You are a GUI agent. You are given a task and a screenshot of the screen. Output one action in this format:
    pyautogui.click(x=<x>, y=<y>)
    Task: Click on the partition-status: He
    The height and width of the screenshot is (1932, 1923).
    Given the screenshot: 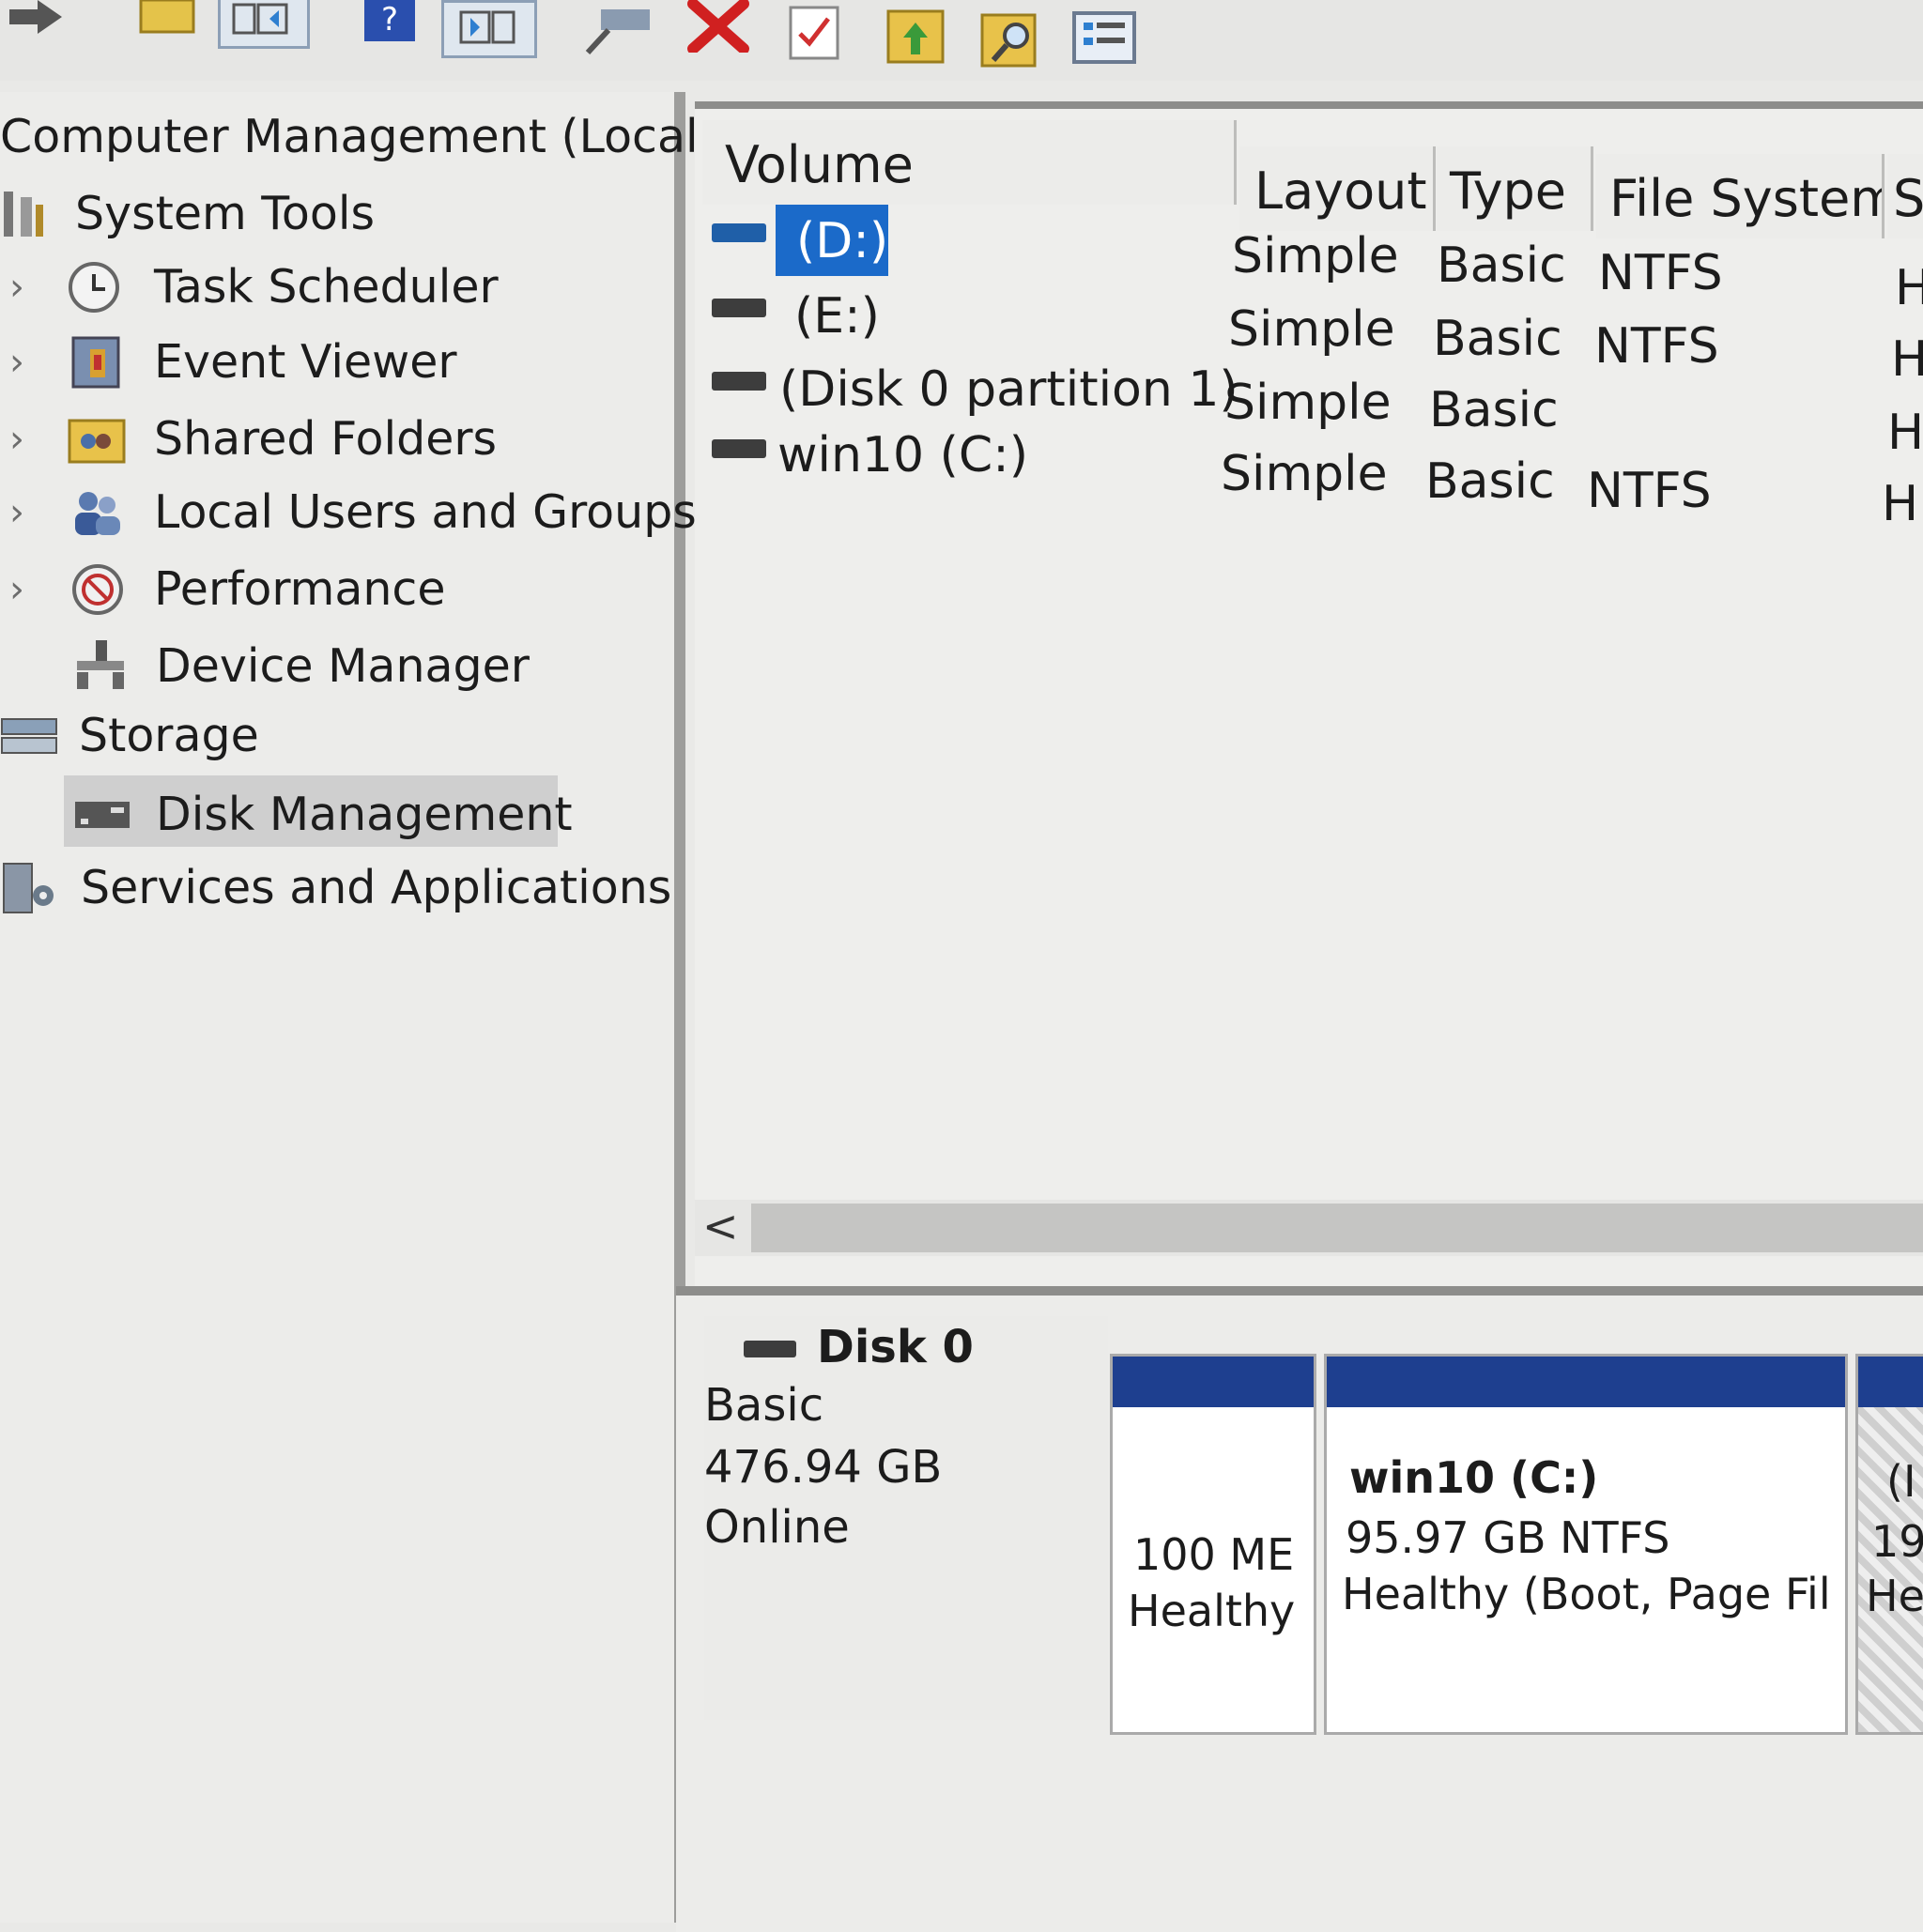 What is the action you would take?
    pyautogui.click(x=1895, y=1596)
    